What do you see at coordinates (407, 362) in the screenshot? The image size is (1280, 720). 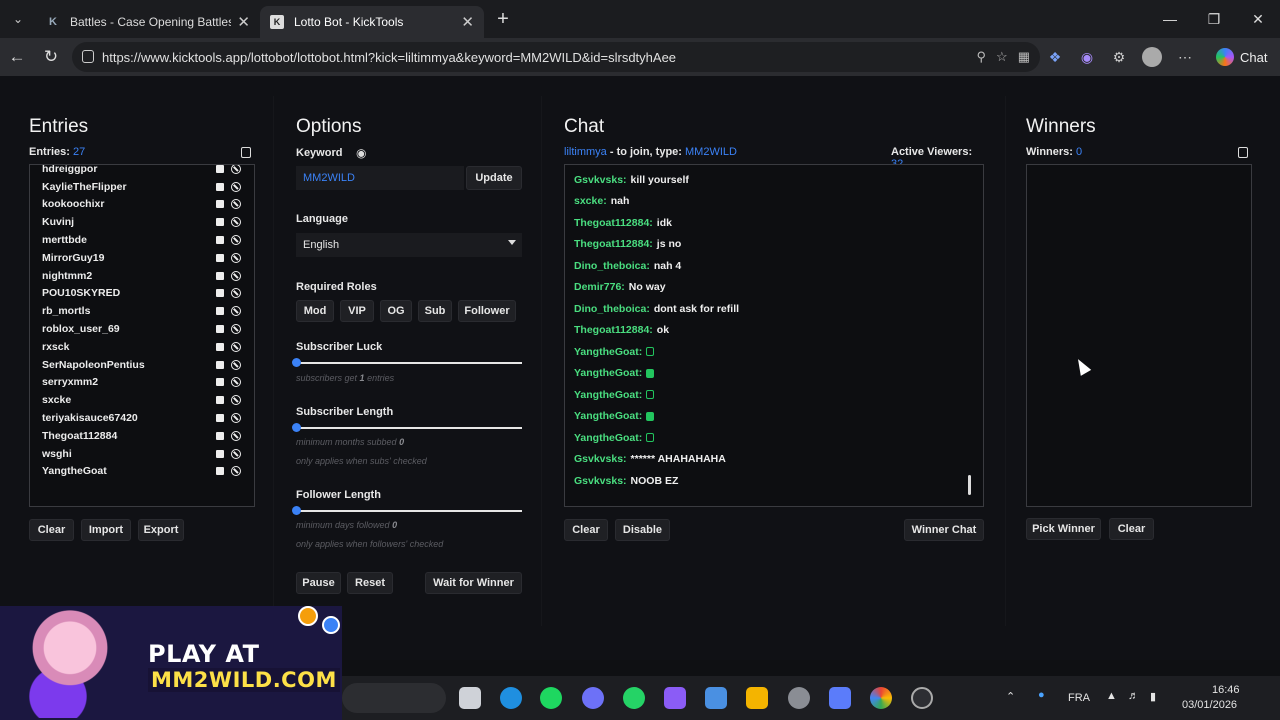 I see `subscriber-luck-slider` at bounding box center [407, 362].